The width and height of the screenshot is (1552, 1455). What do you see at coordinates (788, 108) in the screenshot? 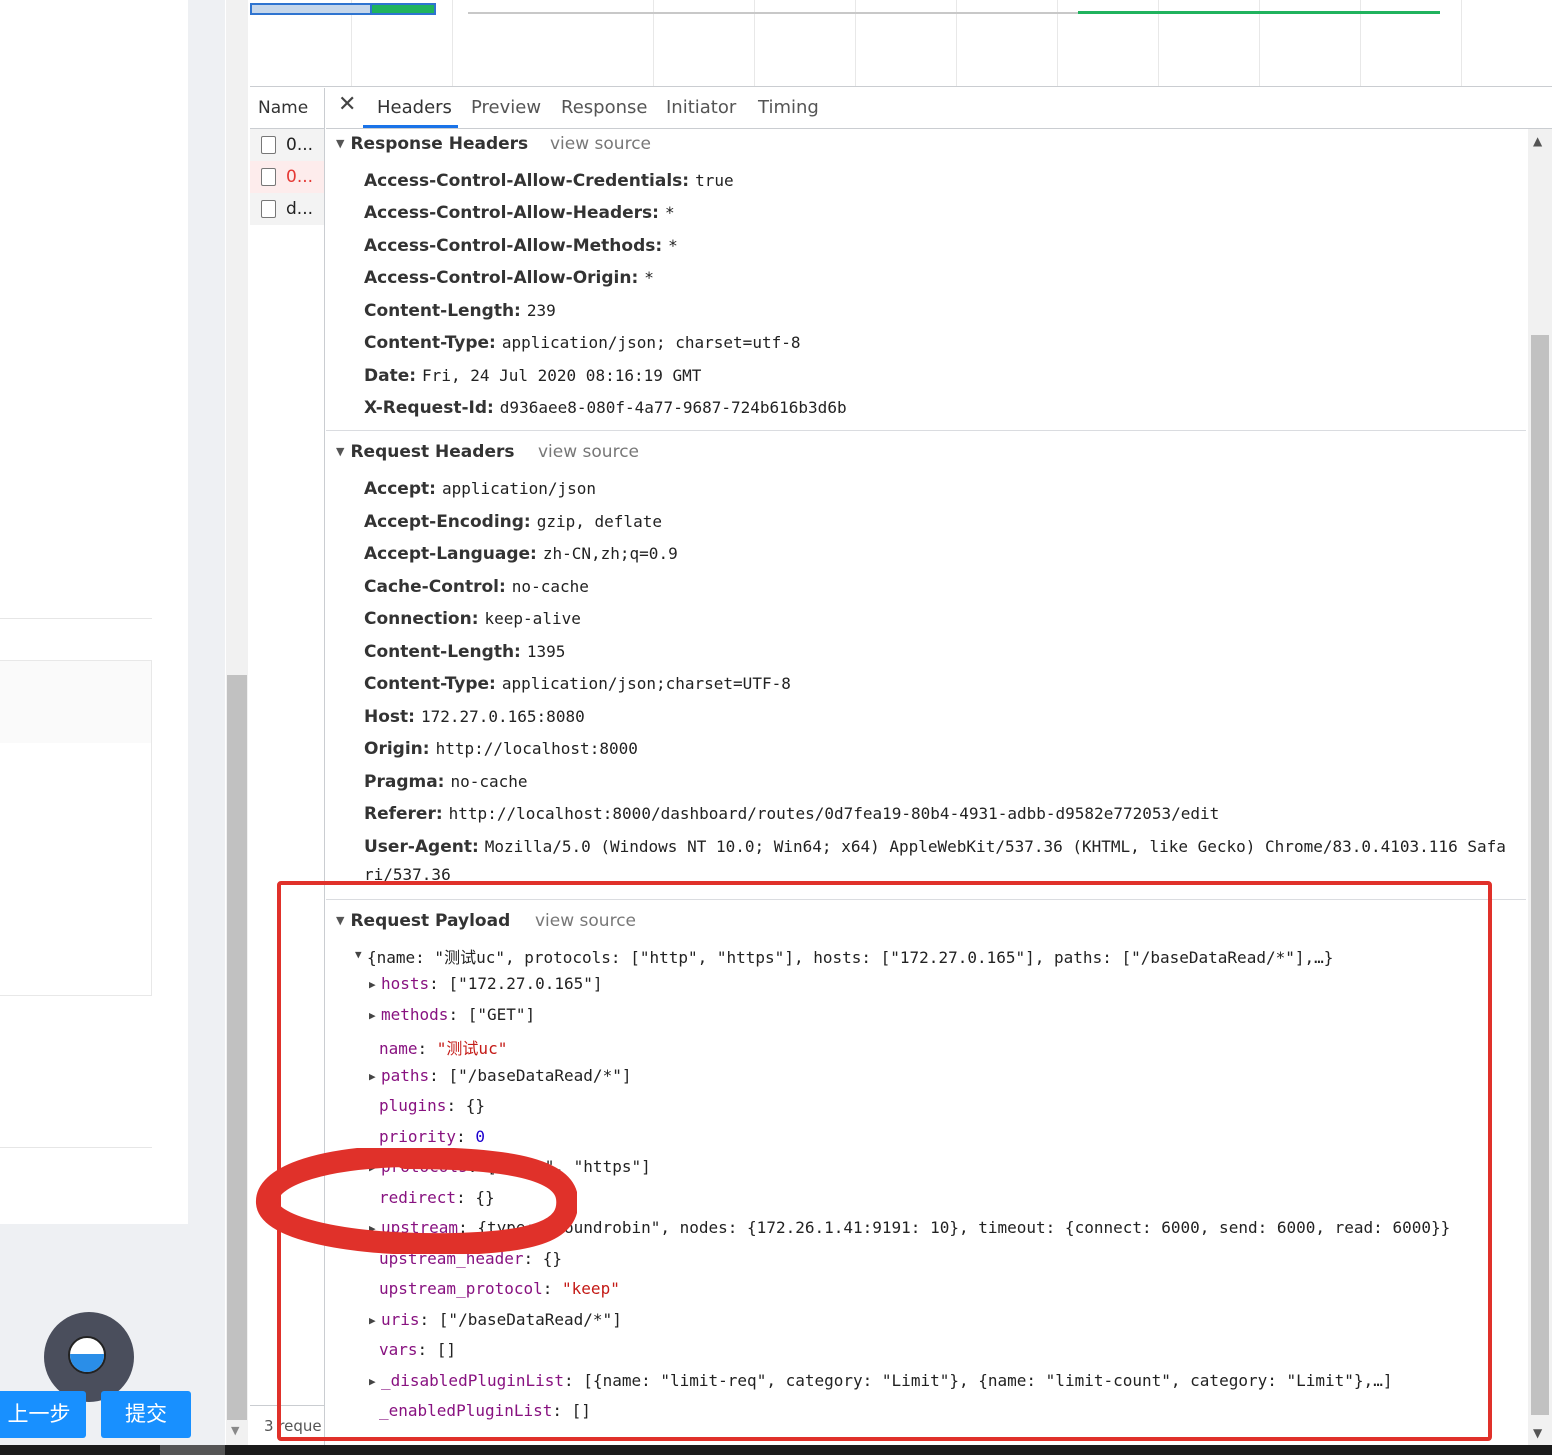
I see `tab-timing: Timing` at bounding box center [788, 108].